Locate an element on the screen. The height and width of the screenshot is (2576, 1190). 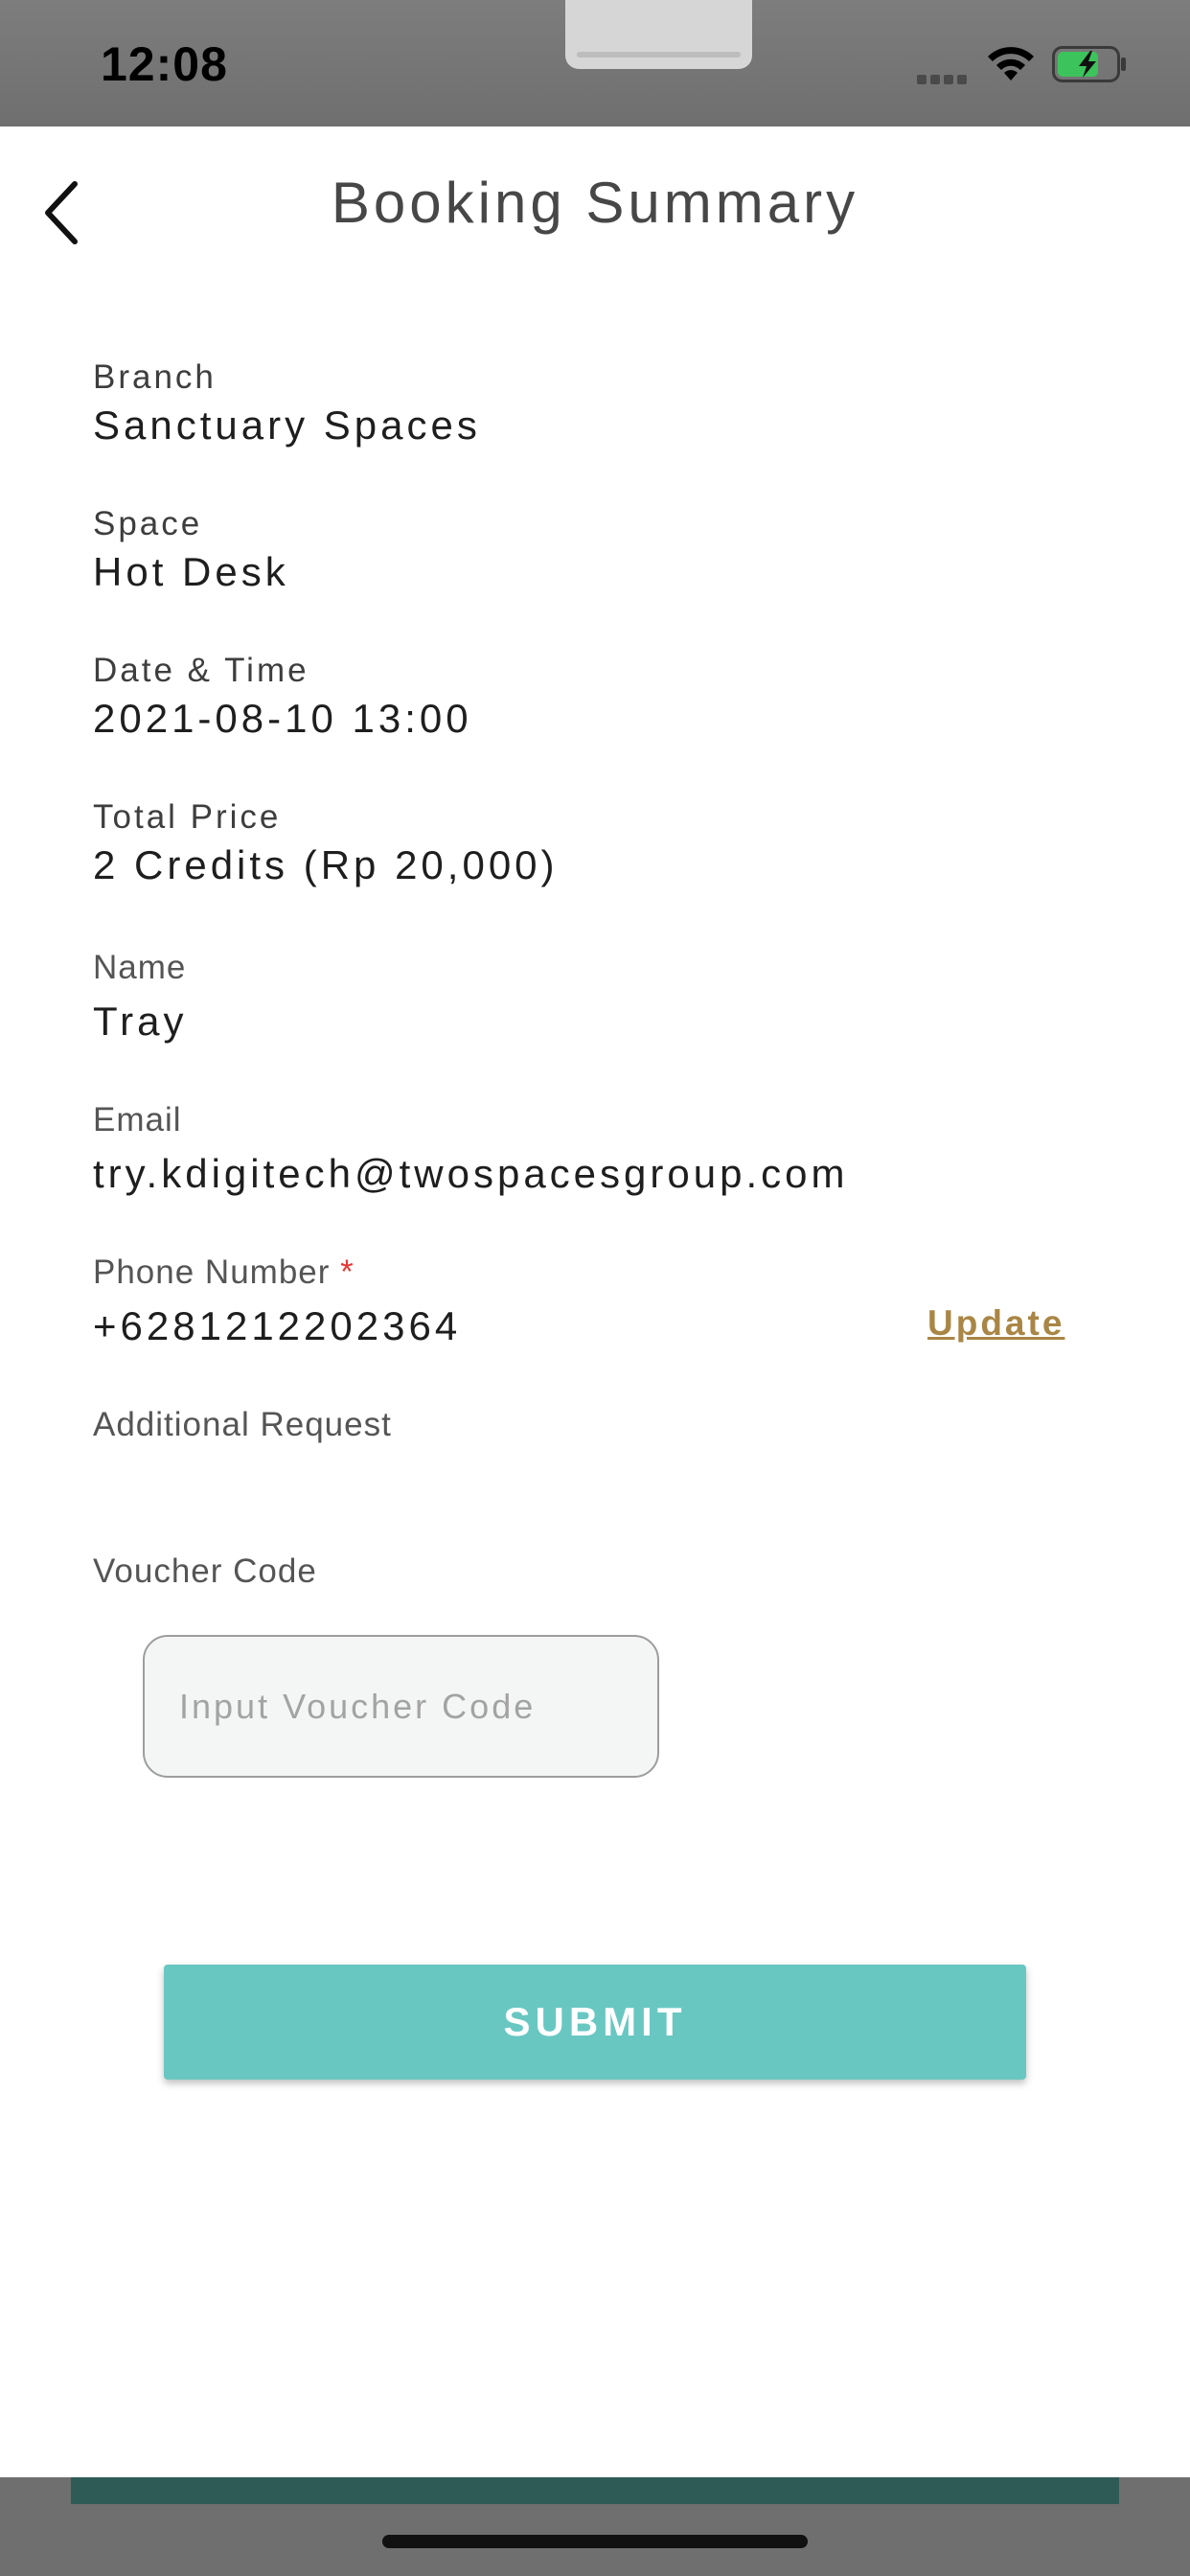
total-price-value: 2 Credits (Rp 20,000) is located at coordinates (326, 864).